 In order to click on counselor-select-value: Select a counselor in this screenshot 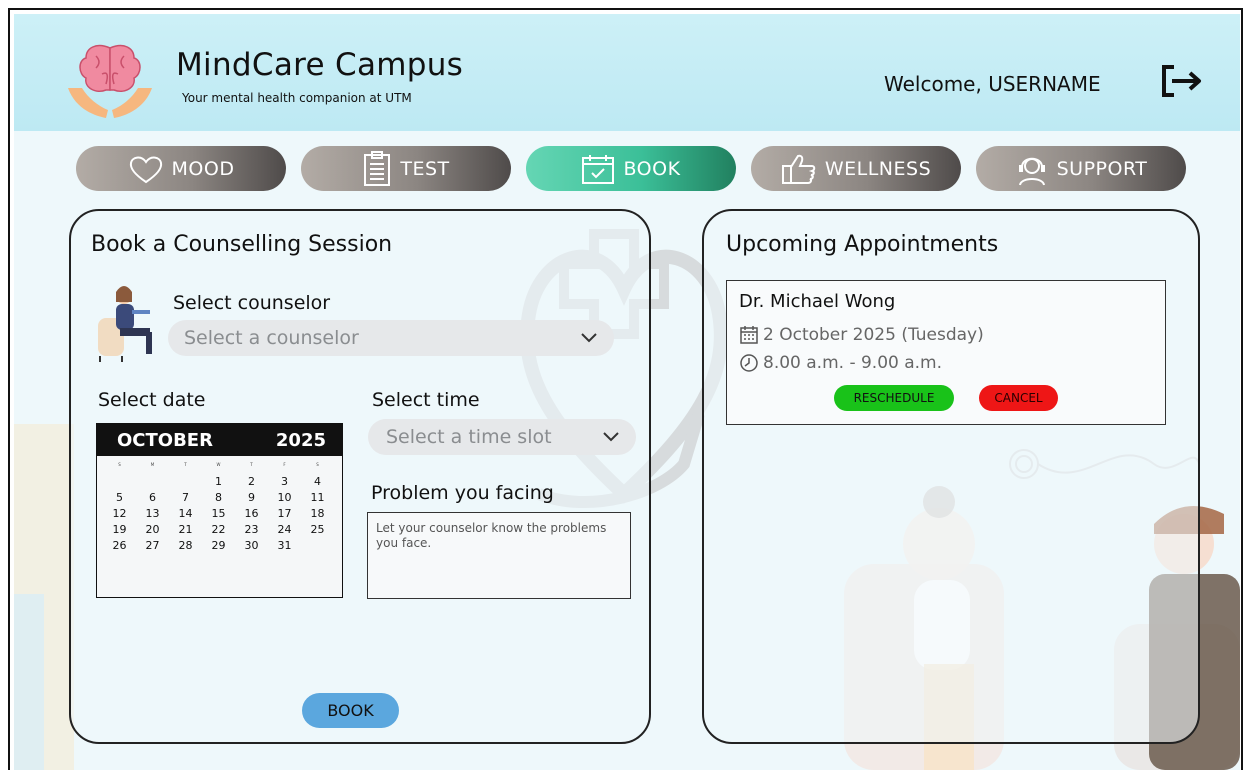, I will do `click(271, 338)`.